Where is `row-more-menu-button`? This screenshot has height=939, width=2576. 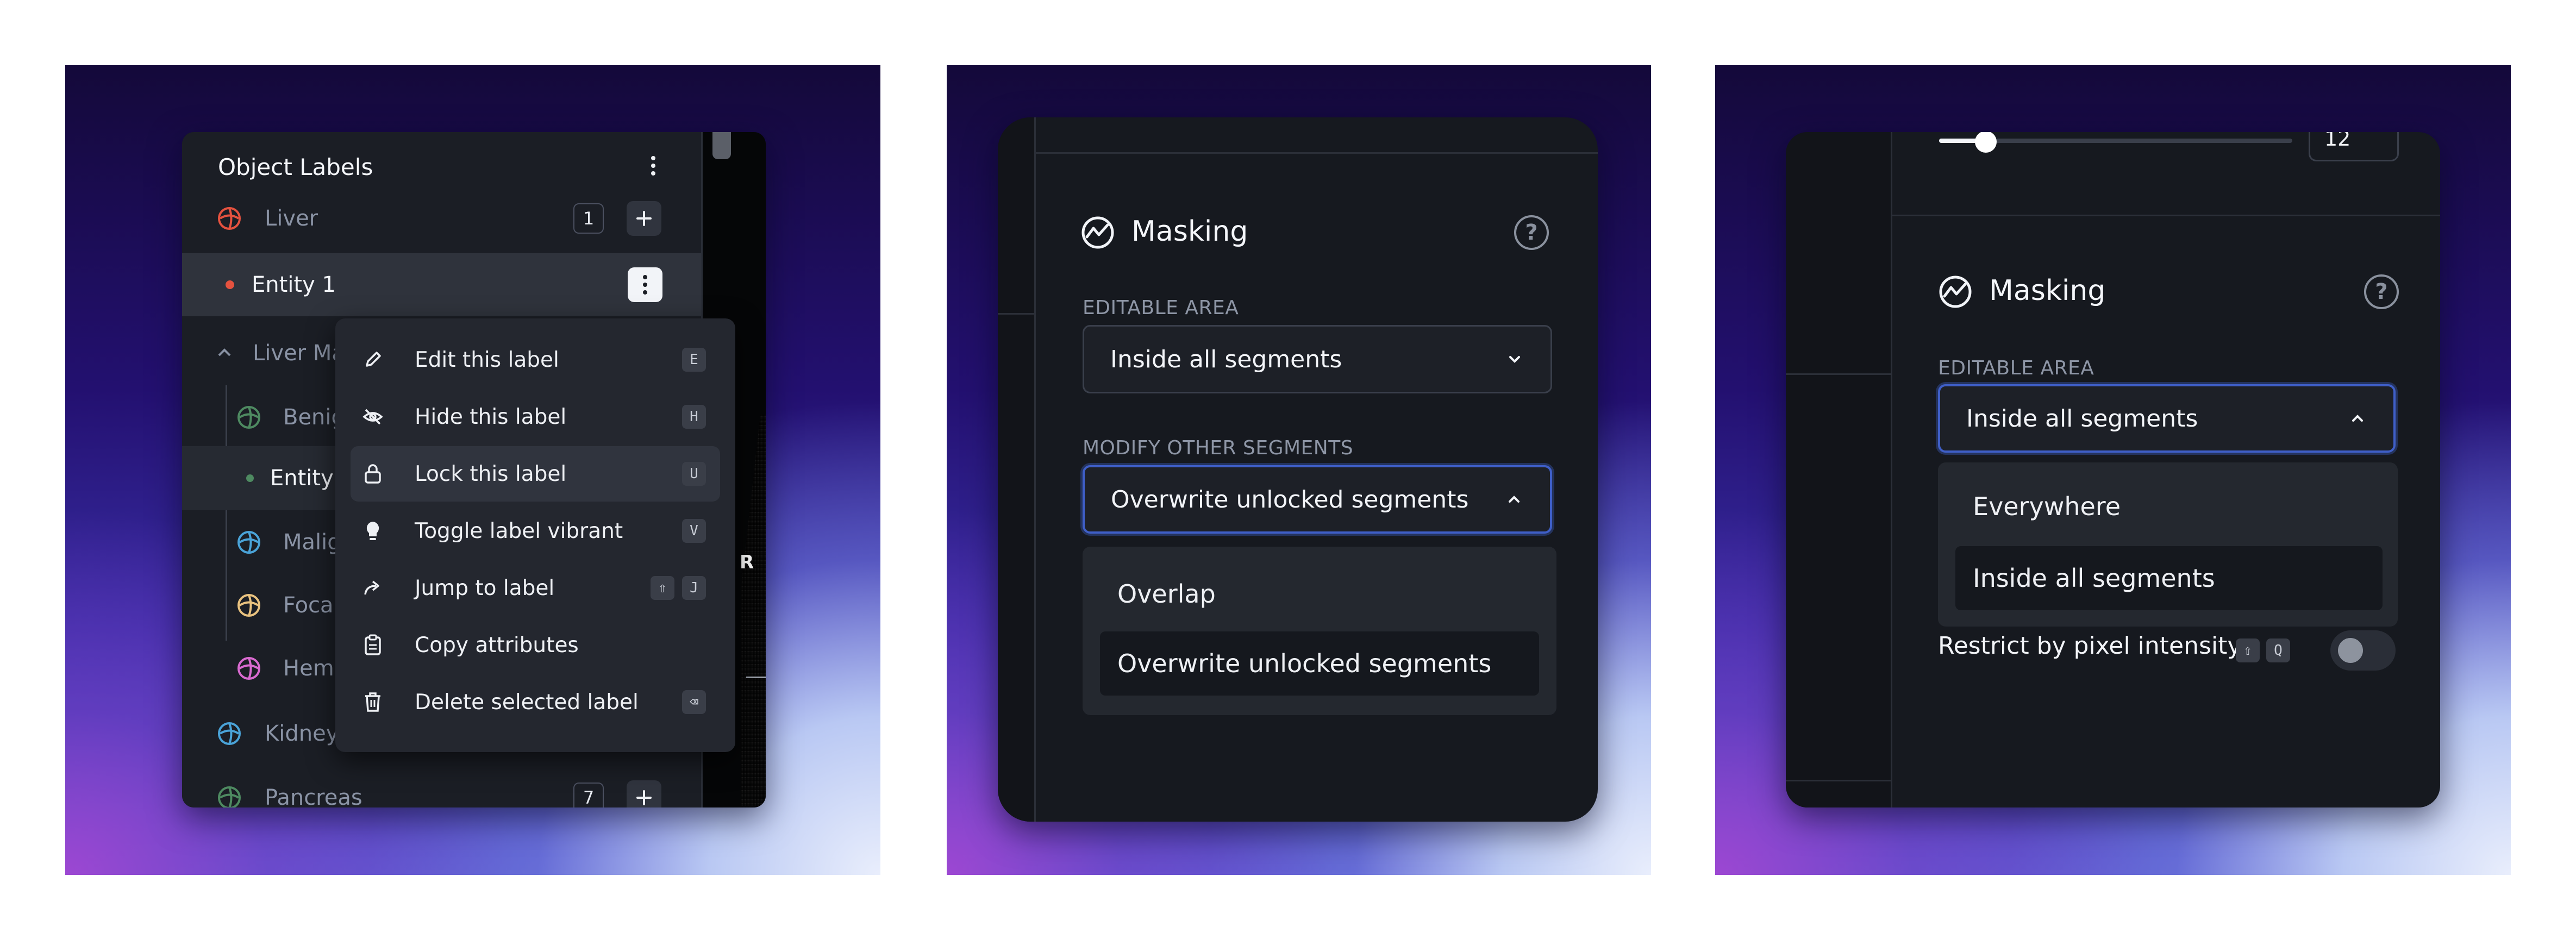 row-more-menu-button is located at coordinates (645, 284).